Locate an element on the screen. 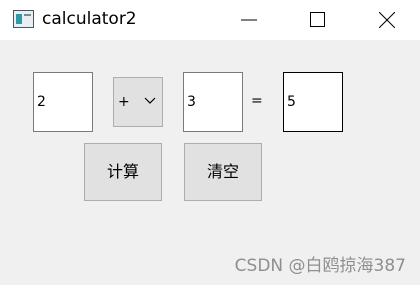 The width and height of the screenshot is (420, 285). result-field: 5 is located at coordinates (313, 102).